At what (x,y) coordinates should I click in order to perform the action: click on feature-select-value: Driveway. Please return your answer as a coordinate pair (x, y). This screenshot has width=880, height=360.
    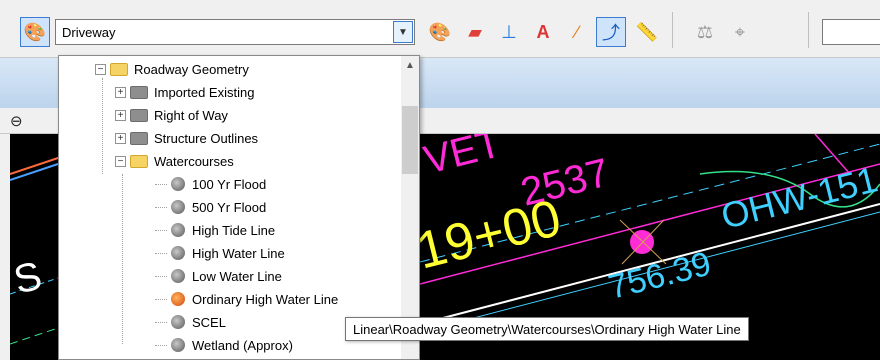
    Looking at the image, I should click on (89, 32).